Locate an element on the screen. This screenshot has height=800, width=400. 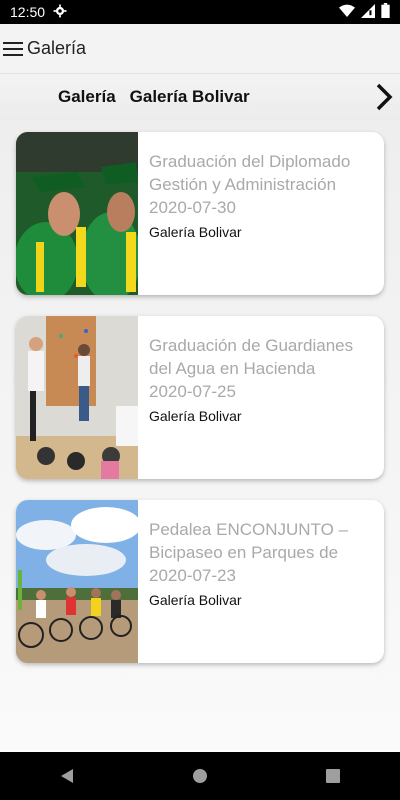
app-bar: Galería is located at coordinates (200, 49).